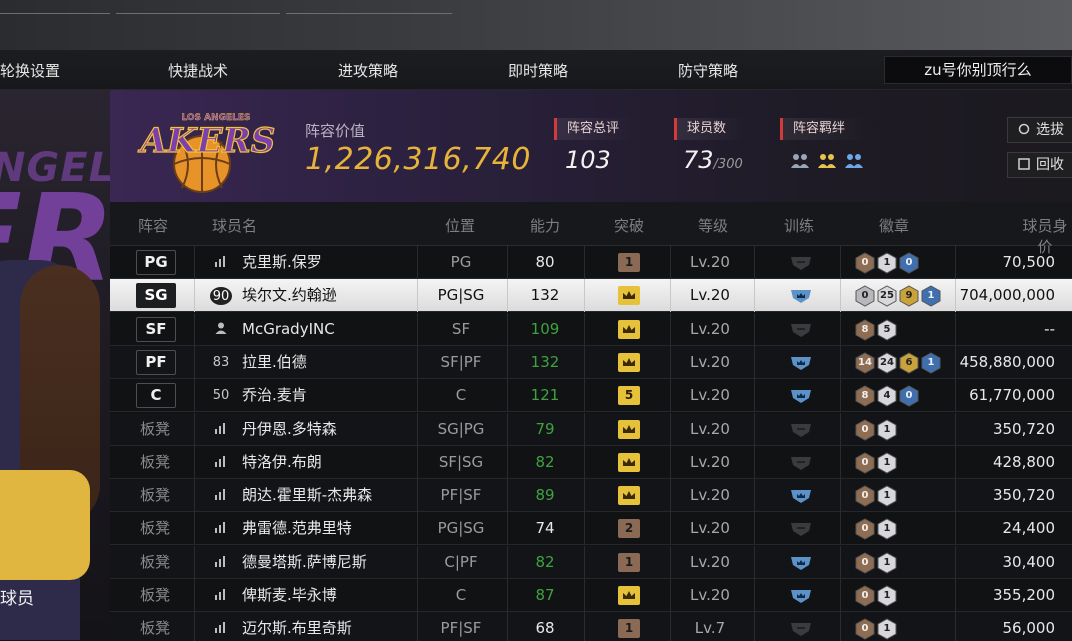  I want to click on table-row: 板凳 德曼塔斯.萨博尼斯 C|PF 82 1 Lv.20 0 1 30,400, so click(591, 562).